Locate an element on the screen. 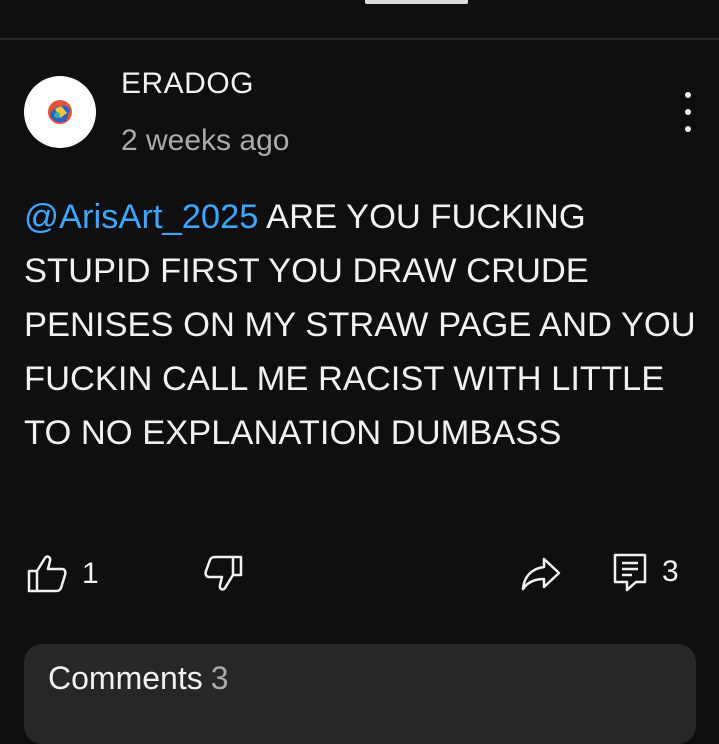 The height and width of the screenshot is (744, 719). reply-count: 3 is located at coordinates (670, 571).